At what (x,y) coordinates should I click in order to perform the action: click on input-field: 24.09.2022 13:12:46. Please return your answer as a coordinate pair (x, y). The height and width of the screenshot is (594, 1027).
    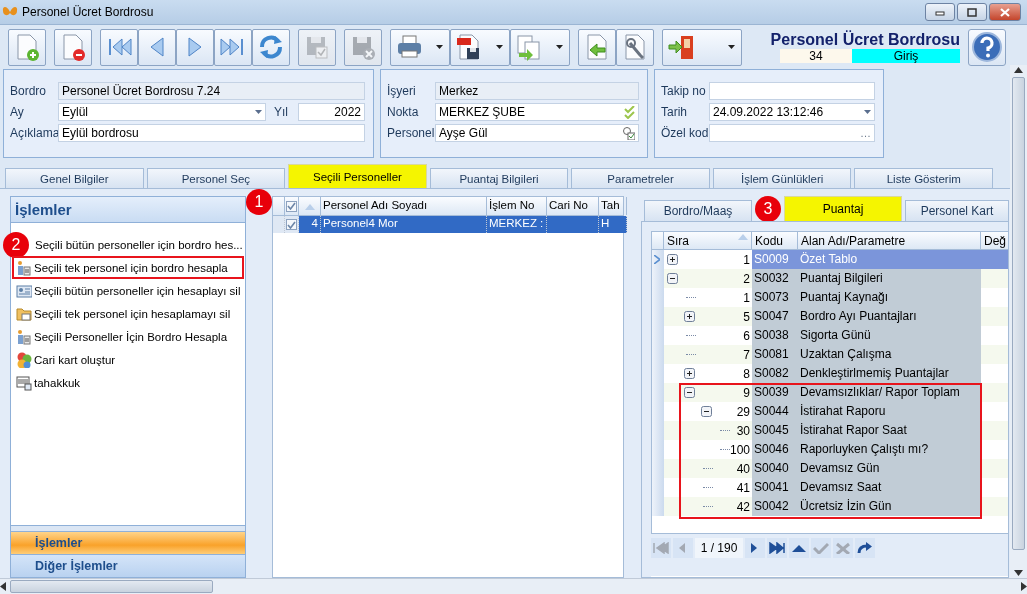
    Looking at the image, I should click on (792, 112).